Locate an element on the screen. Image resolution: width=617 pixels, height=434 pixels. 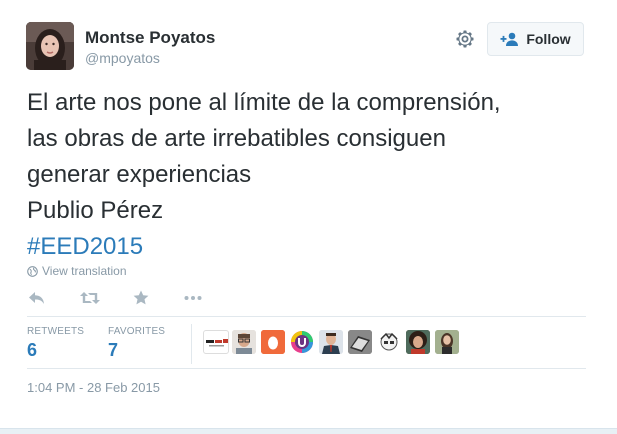
view-translation-label: View translation is located at coordinates (84, 271).